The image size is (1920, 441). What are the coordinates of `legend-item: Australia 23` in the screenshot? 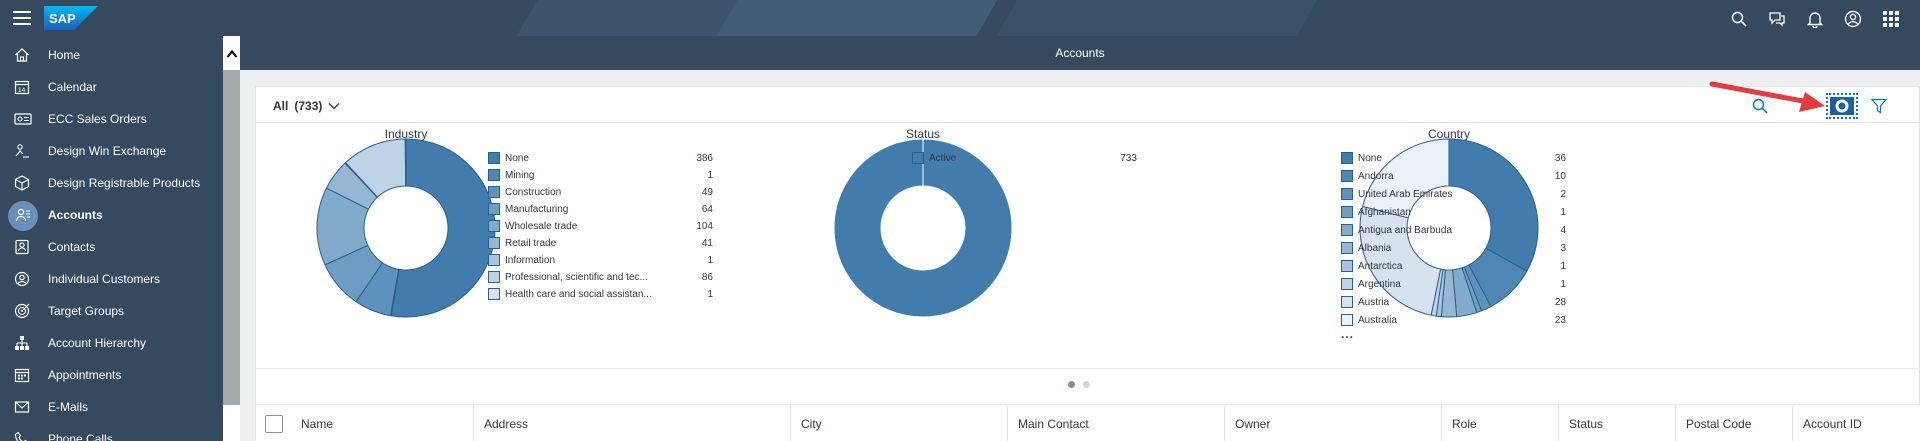 It's located at (1453, 320).